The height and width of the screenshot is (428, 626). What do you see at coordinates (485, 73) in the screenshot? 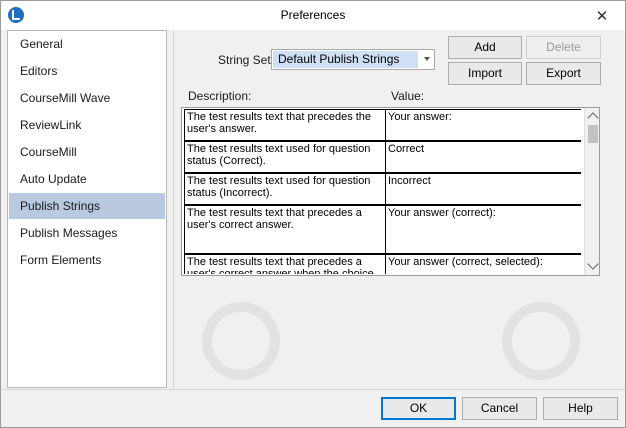
I see `import-button: Import` at bounding box center [485, 73].